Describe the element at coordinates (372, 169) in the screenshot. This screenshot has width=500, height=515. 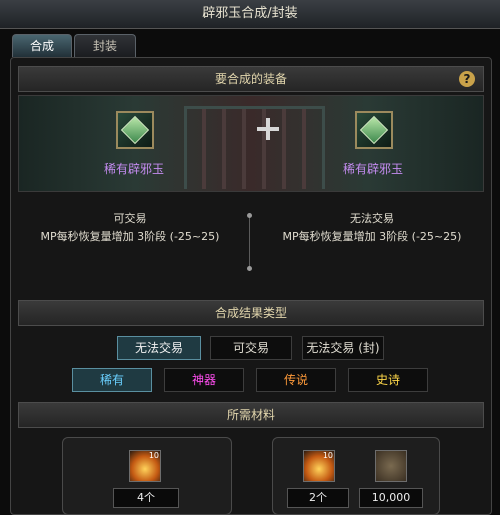
I see `right-item-name: 稀有辟邪玉` at that location.